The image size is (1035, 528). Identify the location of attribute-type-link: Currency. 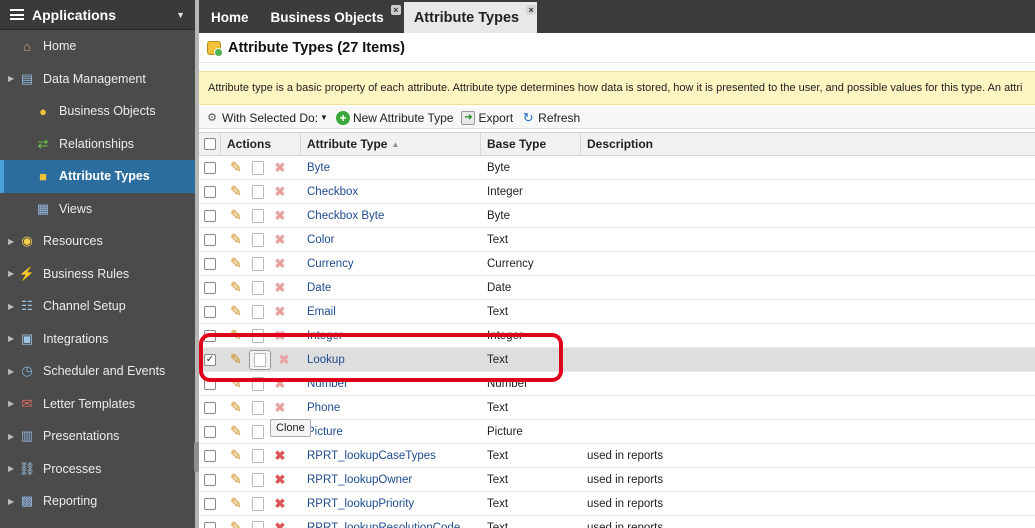
(330, 264).